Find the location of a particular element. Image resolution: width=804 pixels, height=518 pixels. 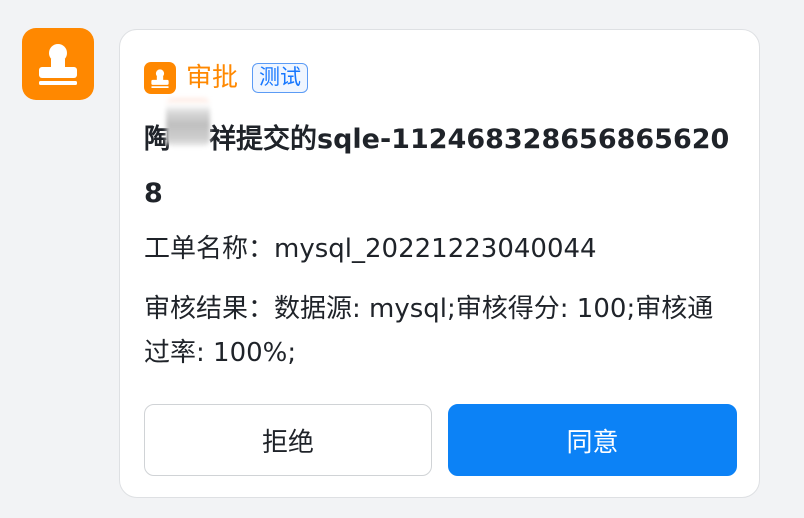

field-label: 审核结果： is located at coordinates (209, 309).